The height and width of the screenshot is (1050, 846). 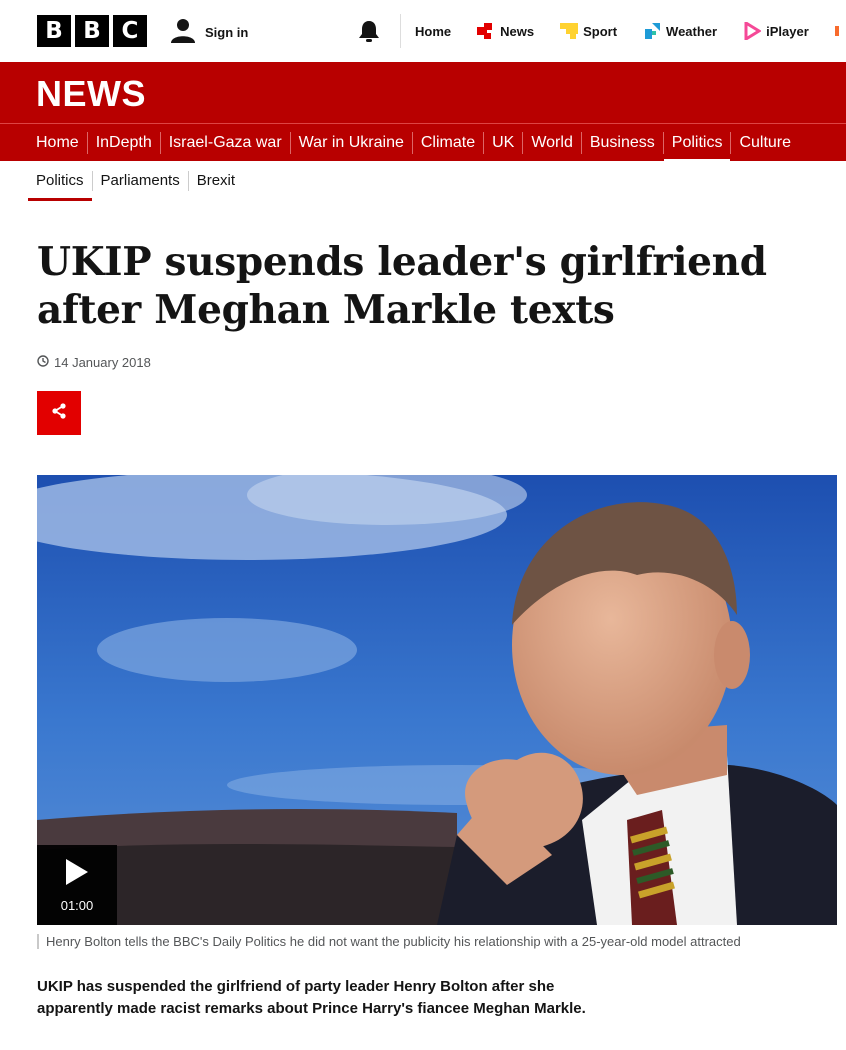 What do you see at coordinates (836, 31) in the screenshot?
I see `overflow-icon` at bounding box center [836, 31].